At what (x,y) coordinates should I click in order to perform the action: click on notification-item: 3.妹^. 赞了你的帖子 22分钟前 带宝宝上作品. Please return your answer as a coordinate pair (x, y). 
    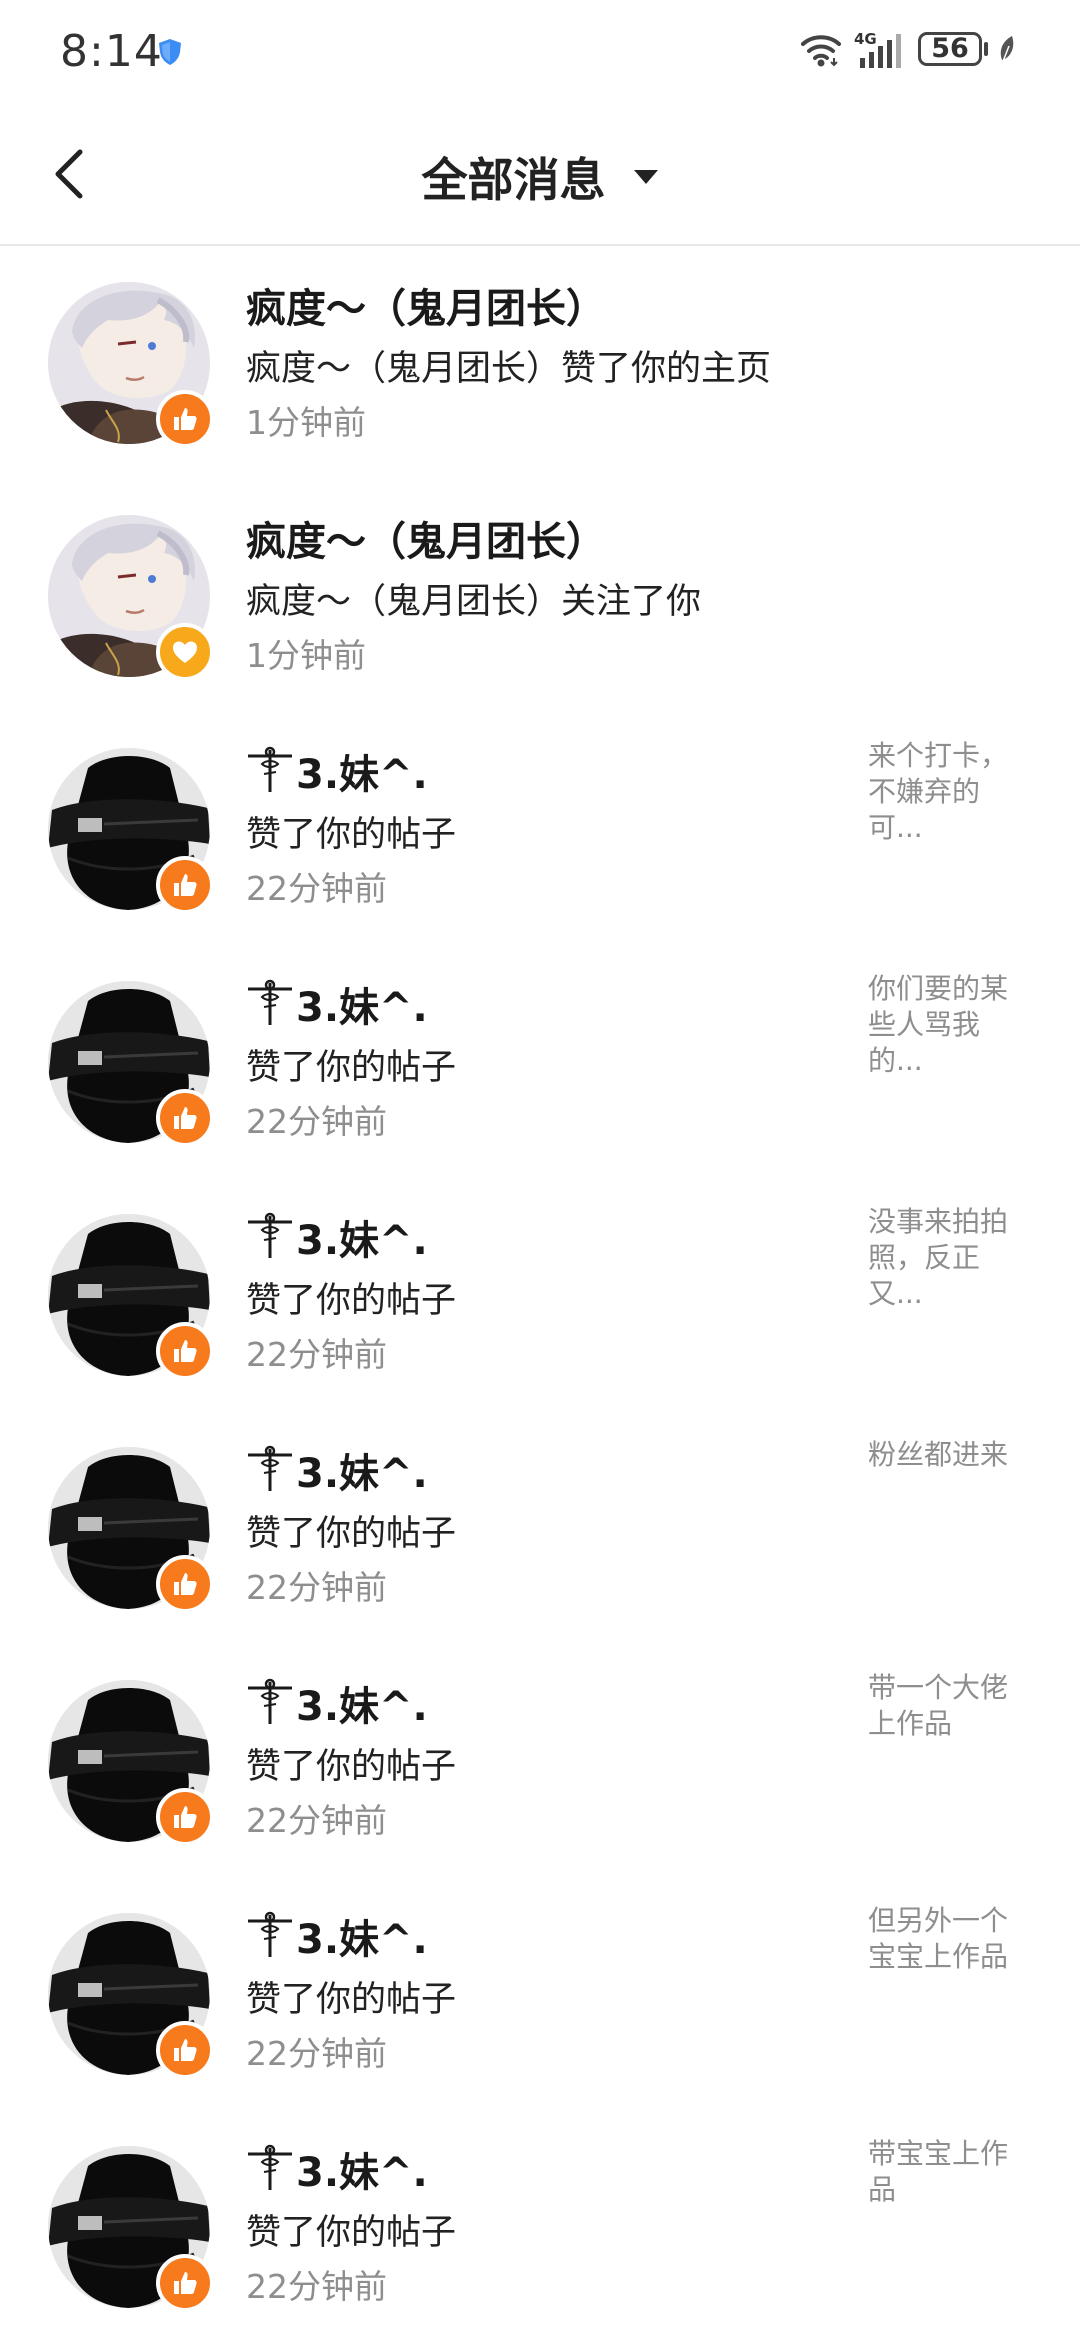
    Looking at the image, I should click on (540, 2226).